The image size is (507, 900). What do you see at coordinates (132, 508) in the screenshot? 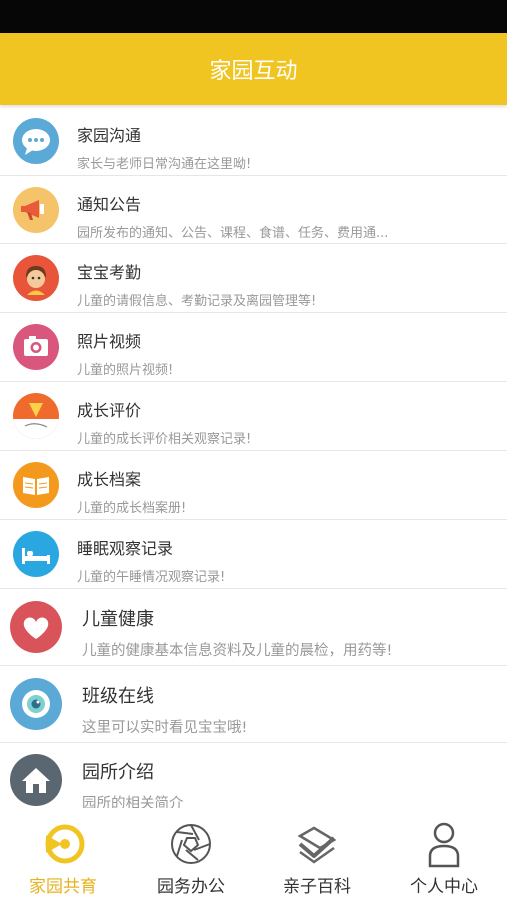
I see `menu-item-desc: 儿童的成长档案册!` at bounding box center [132, 508].